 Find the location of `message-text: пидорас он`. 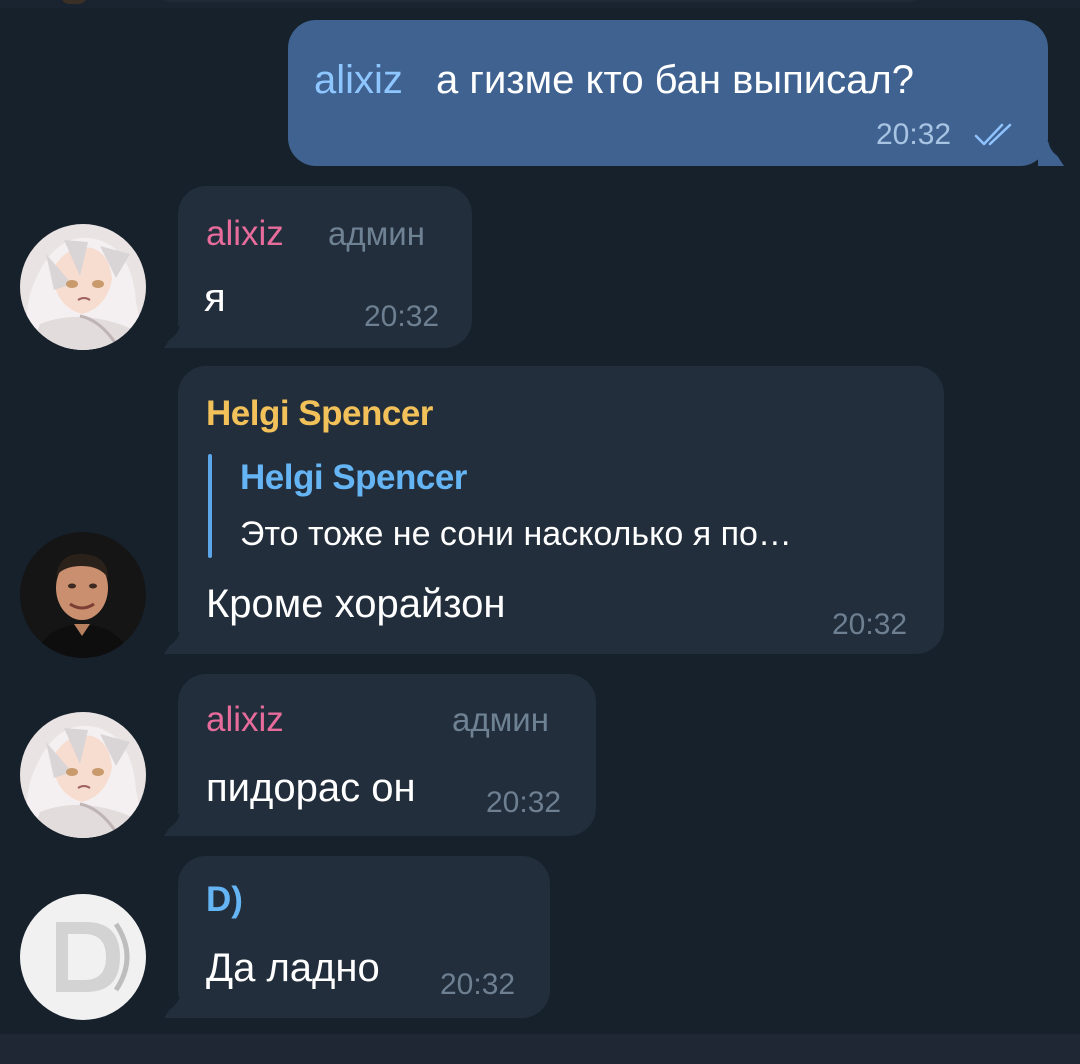

message-text: пидорас он is located at coordinates (311, 788).